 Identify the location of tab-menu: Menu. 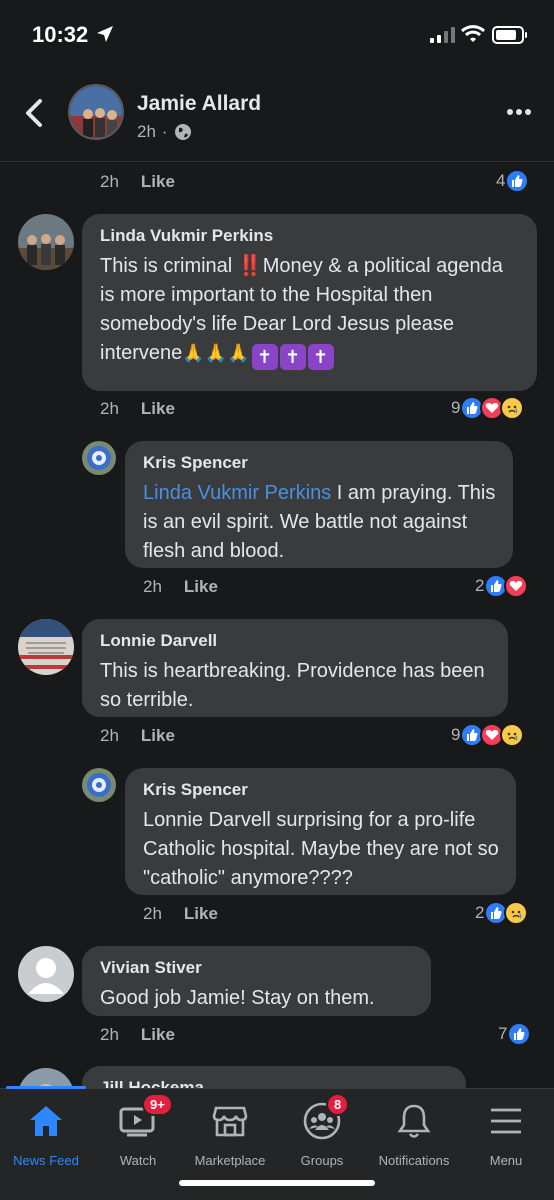
(506, 1134).